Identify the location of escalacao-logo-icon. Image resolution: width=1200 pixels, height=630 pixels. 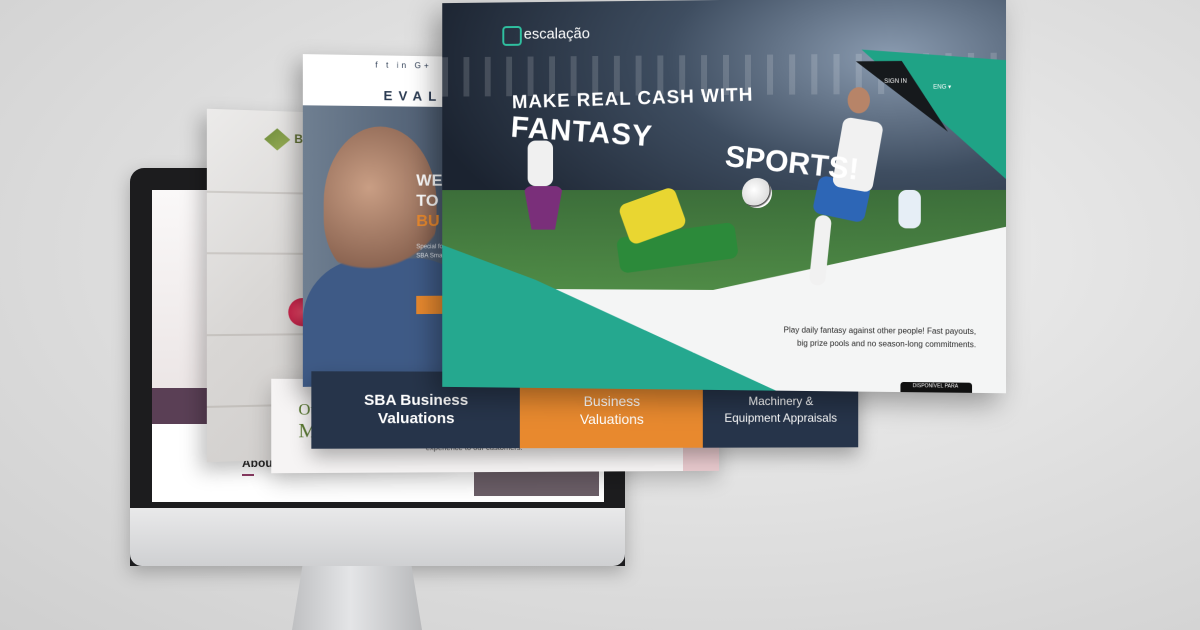
(511, 36).